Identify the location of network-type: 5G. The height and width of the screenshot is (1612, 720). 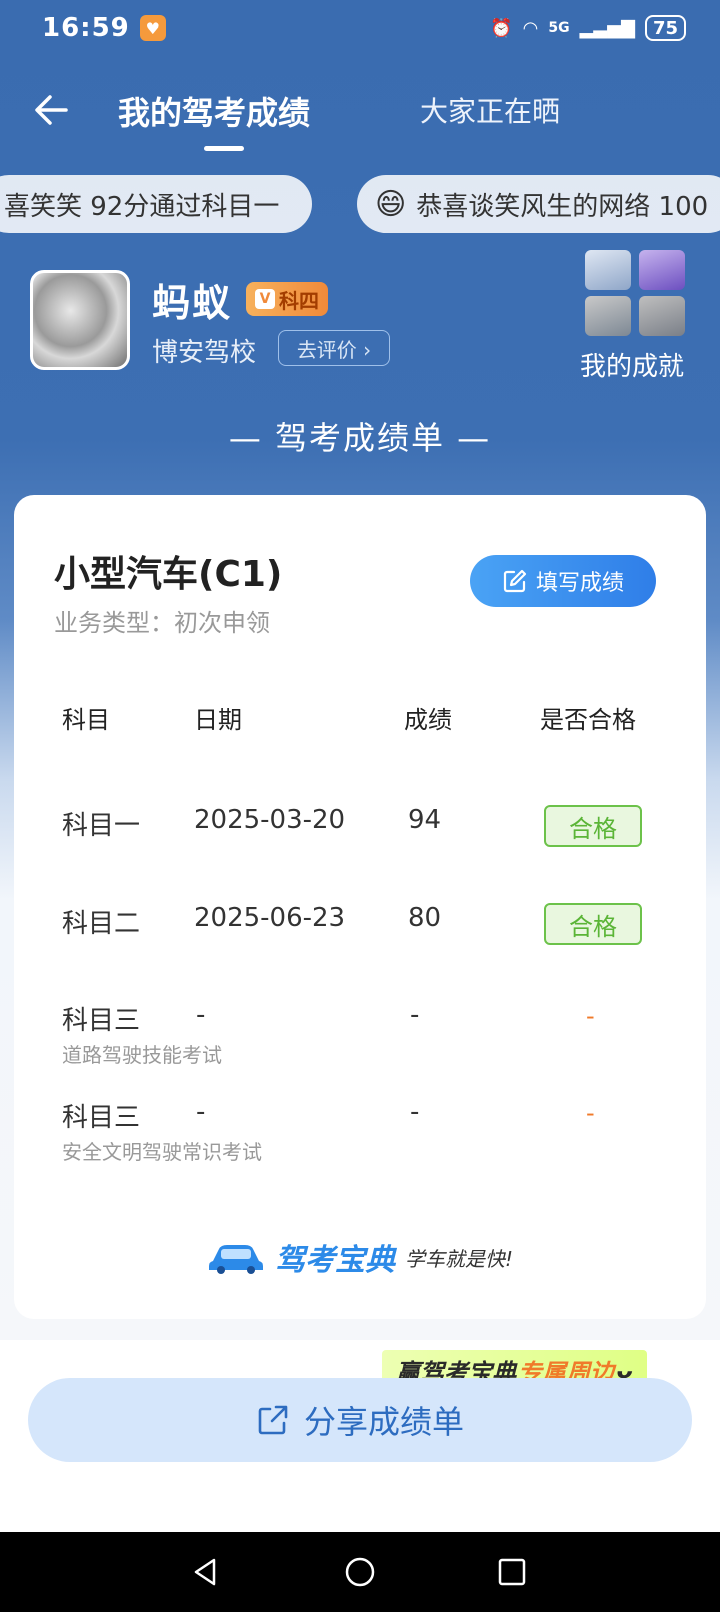
(559, 28).